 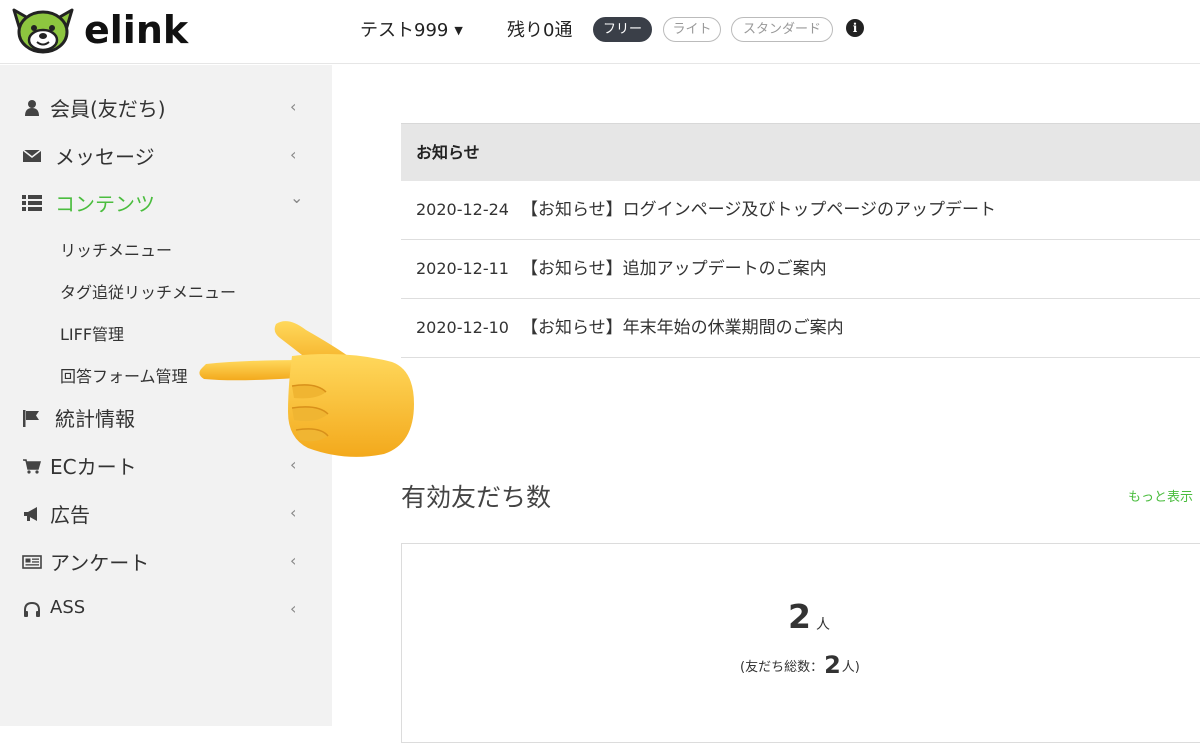 I want to click on table-row: 2020-12-24 【お知らせ】ログインページ及びトップページのアップデート, so click(x=800, y=210).